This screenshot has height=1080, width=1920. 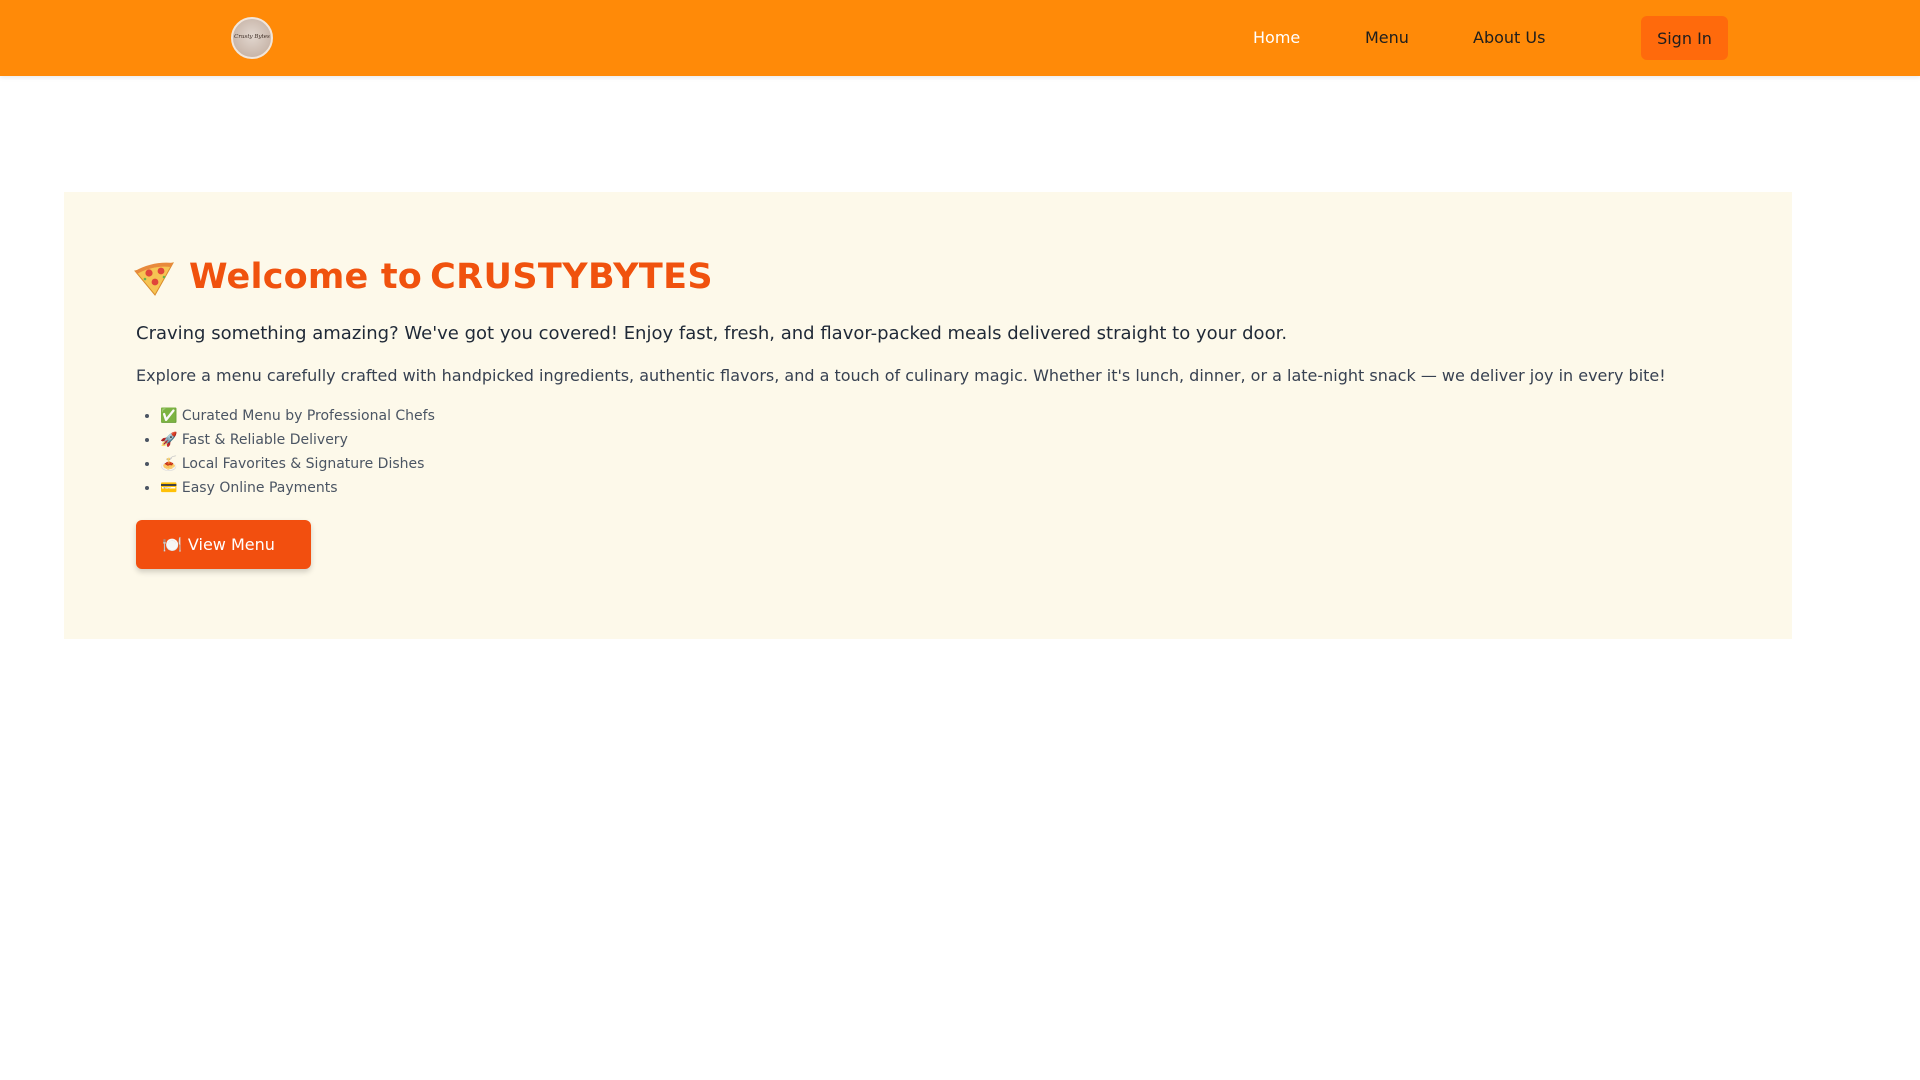 What do you see at coordinates (306, 277) in the screenshot?
I see `hero-title-prefix: Welcome to` at bounding box center [306, 277].